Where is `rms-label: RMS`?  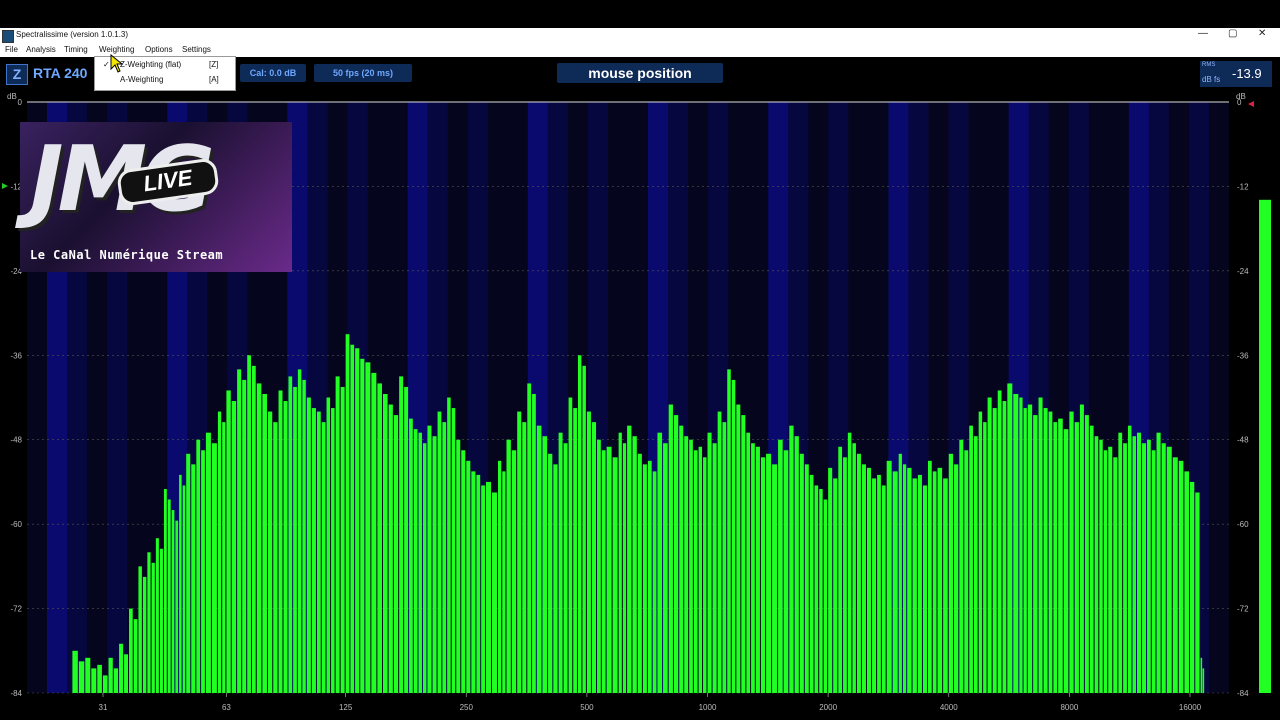
rms-label: RMS is located at coordinates (1209, 65).